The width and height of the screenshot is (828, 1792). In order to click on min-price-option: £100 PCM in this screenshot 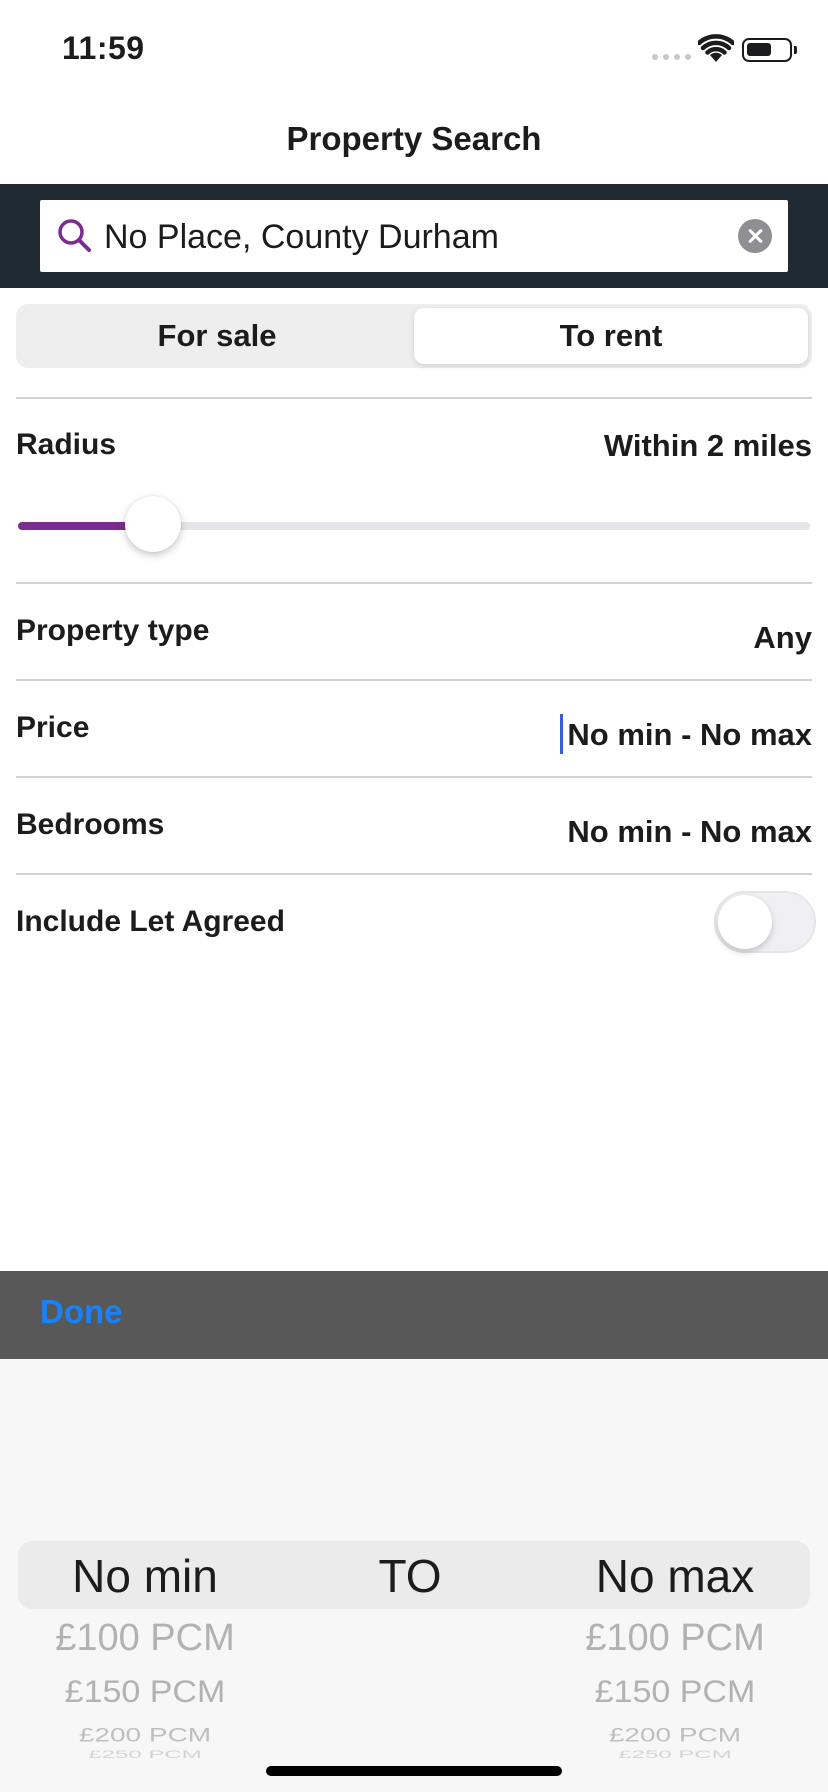, I will do `click(145, 1638)`.